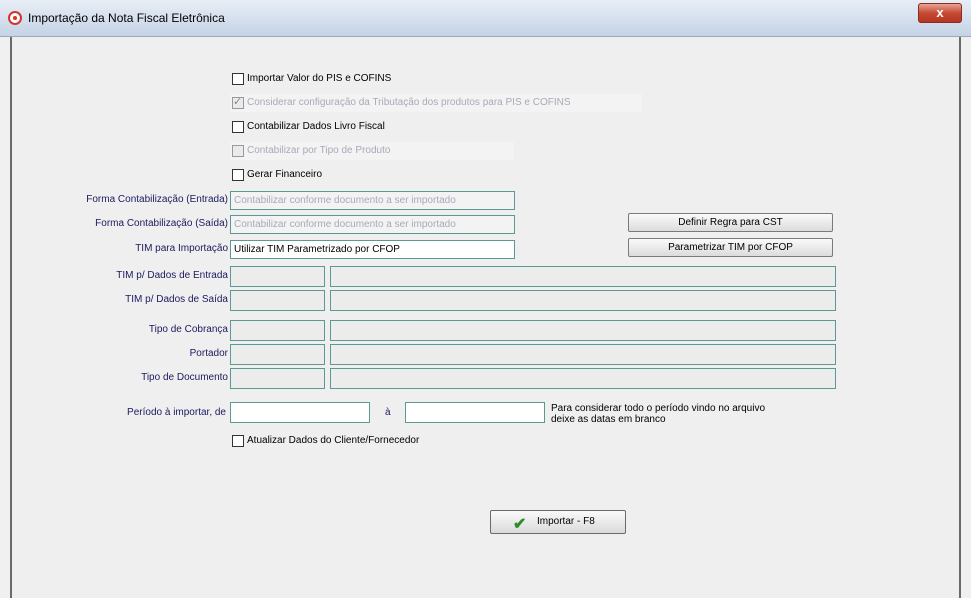 The width and height of the screenshot is (971, 598). What do you see at coordinates (940, 13) in the screenshot?
I see `close-button: x` at bounding box center [940, 13].